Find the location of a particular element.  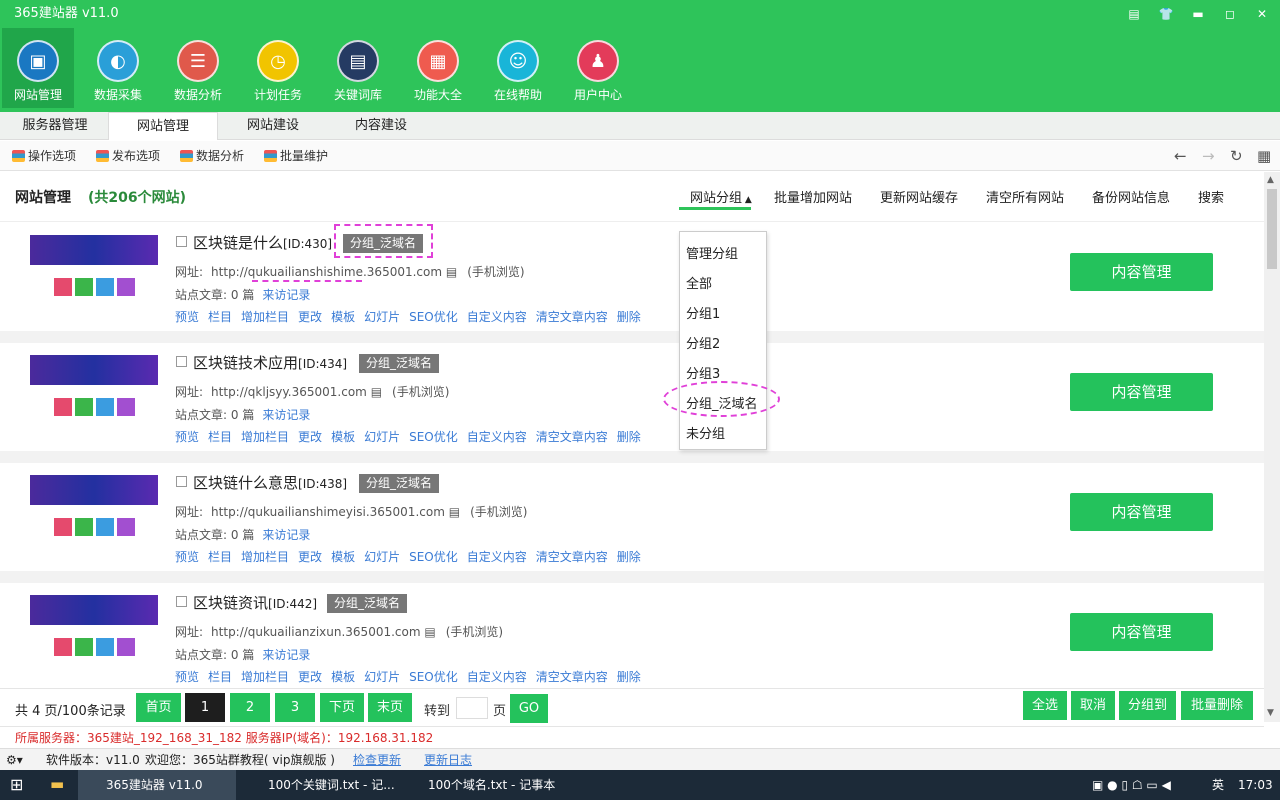

forward-arrow-icon: → is located at coordinates (1208, 156).